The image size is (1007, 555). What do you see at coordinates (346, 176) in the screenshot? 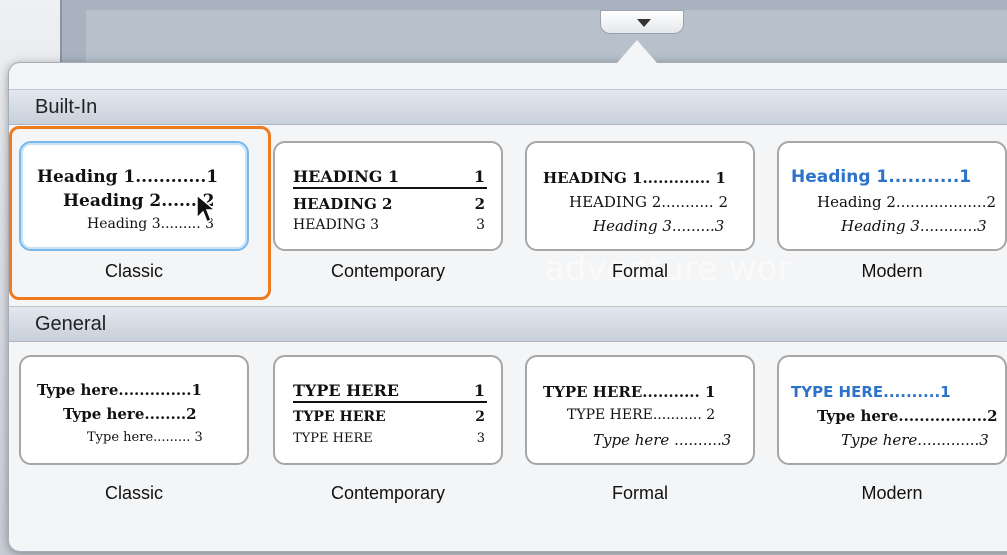
I see `toc-level-1-text: HEADING 1` at bounding box center [346, 176].